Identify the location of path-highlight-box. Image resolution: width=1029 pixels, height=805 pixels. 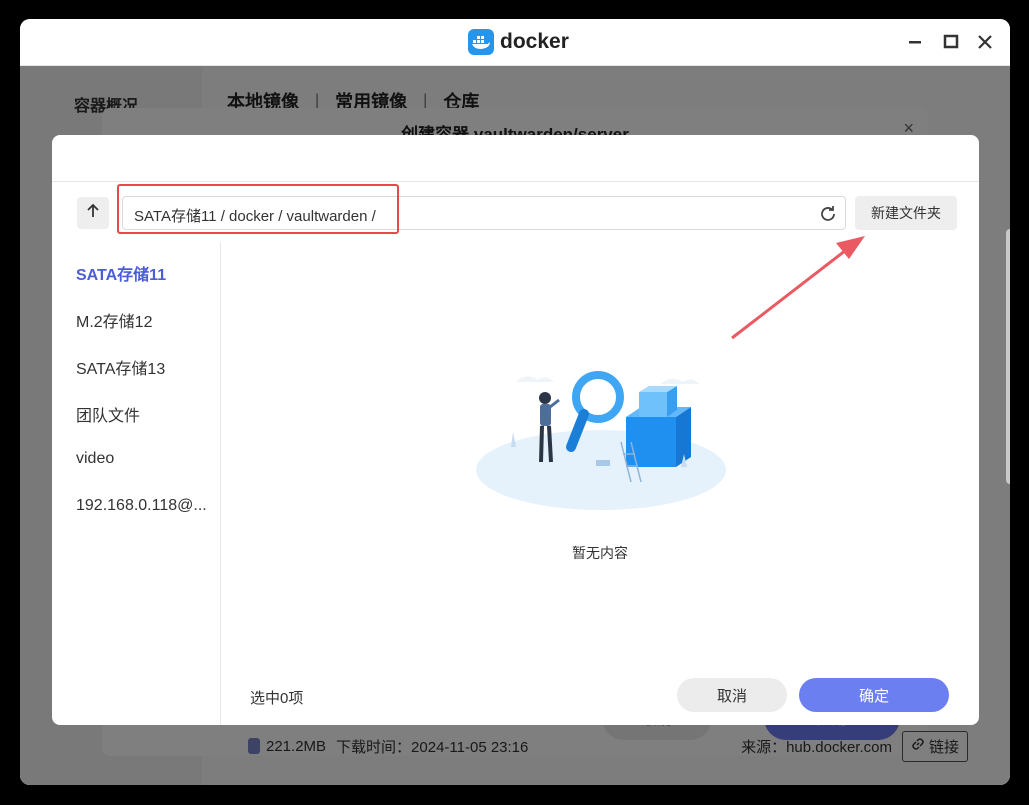
(258, 209).